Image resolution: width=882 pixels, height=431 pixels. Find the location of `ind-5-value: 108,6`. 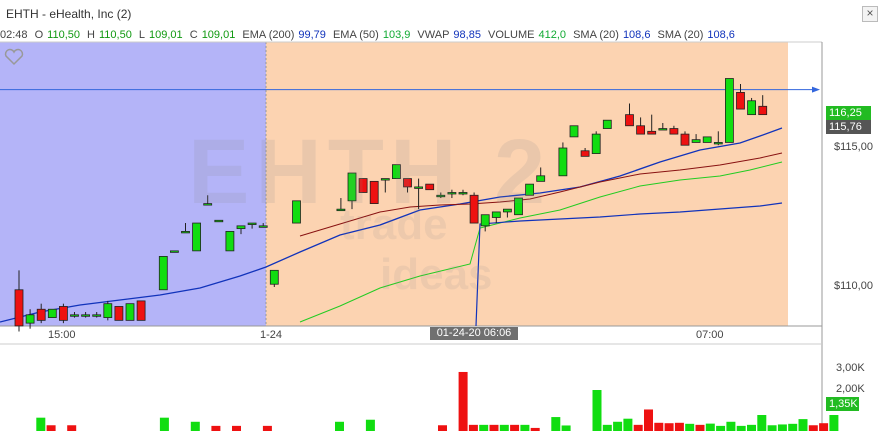

ind-5-value: 108,6 is located at coordinates (721, 35).